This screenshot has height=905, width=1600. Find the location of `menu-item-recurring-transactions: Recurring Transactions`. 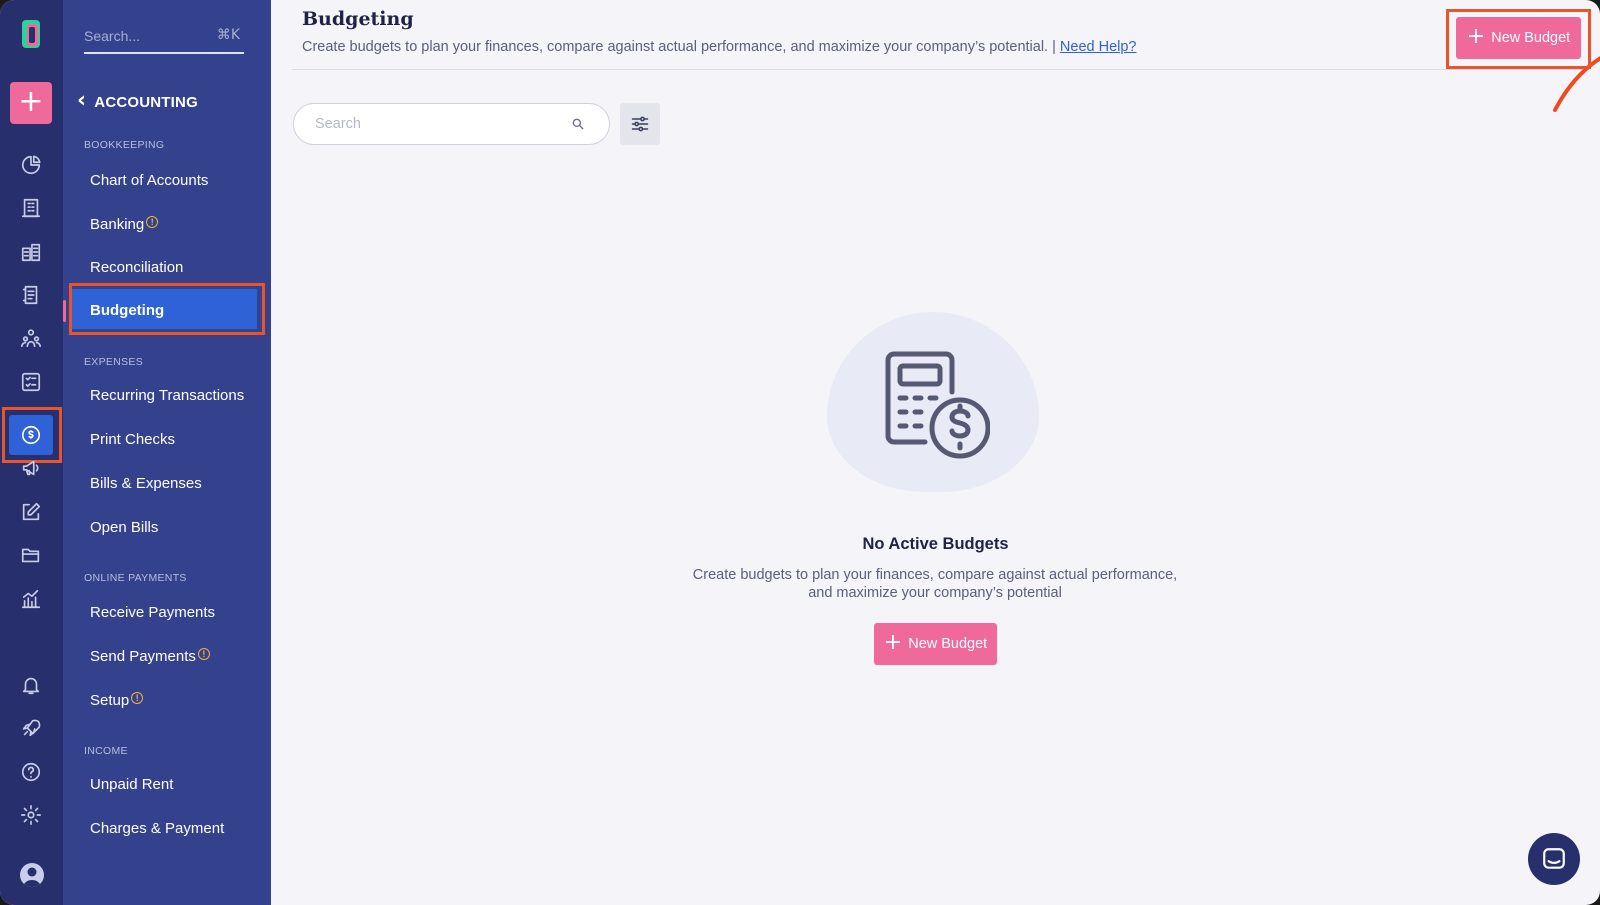

menu-item-recurring-transactions: Recurring Transactions is located at coordinates (167, 395).